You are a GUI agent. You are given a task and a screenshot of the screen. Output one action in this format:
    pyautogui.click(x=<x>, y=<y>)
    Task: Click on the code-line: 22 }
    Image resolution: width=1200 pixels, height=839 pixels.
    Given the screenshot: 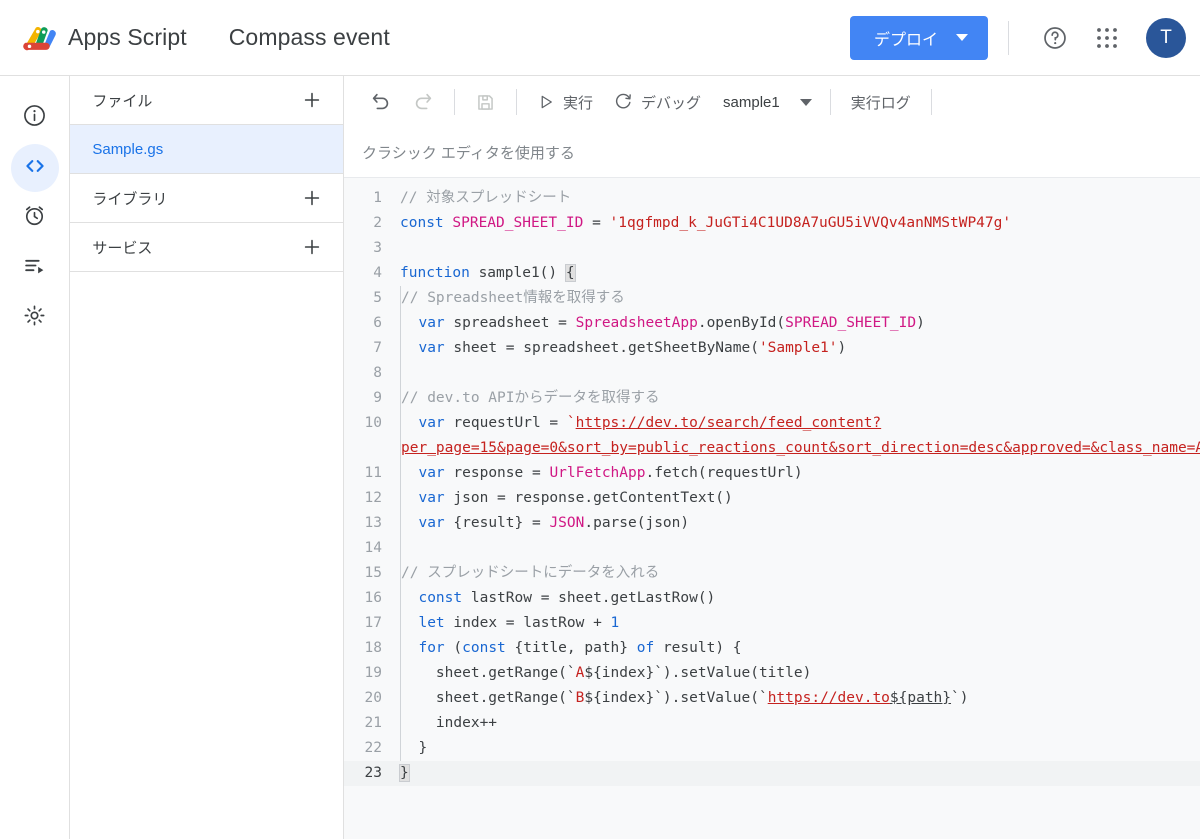 What is the action you would take?
    pyautogui.click(x=772, y=748)
    